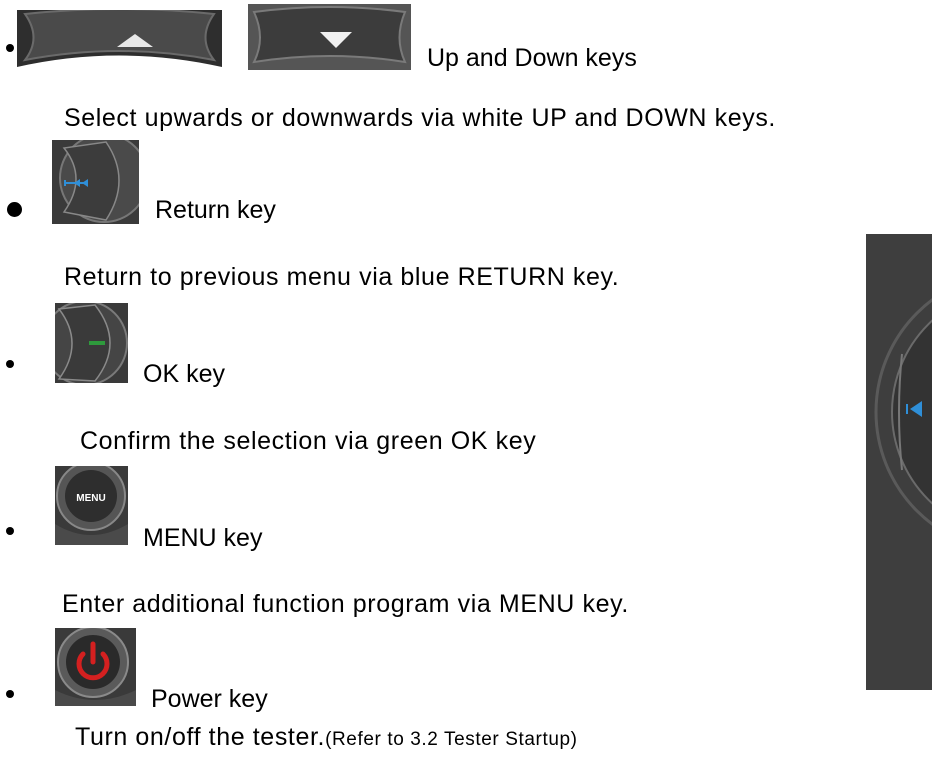  Describe the element at coordinates (119, 38) in the screenshot. I see `up-key-icon` at that location.